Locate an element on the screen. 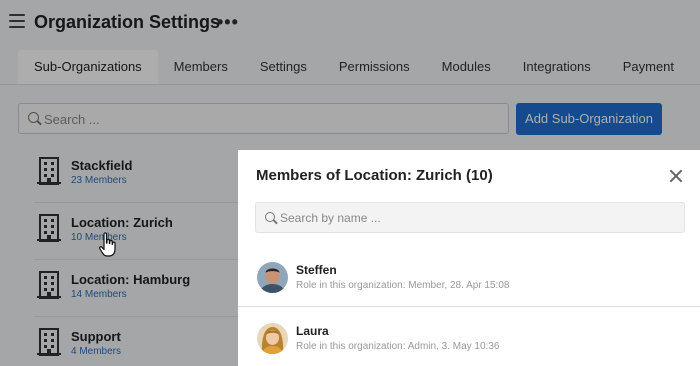  member-name: Steffen is located at coordinates (316, 270).